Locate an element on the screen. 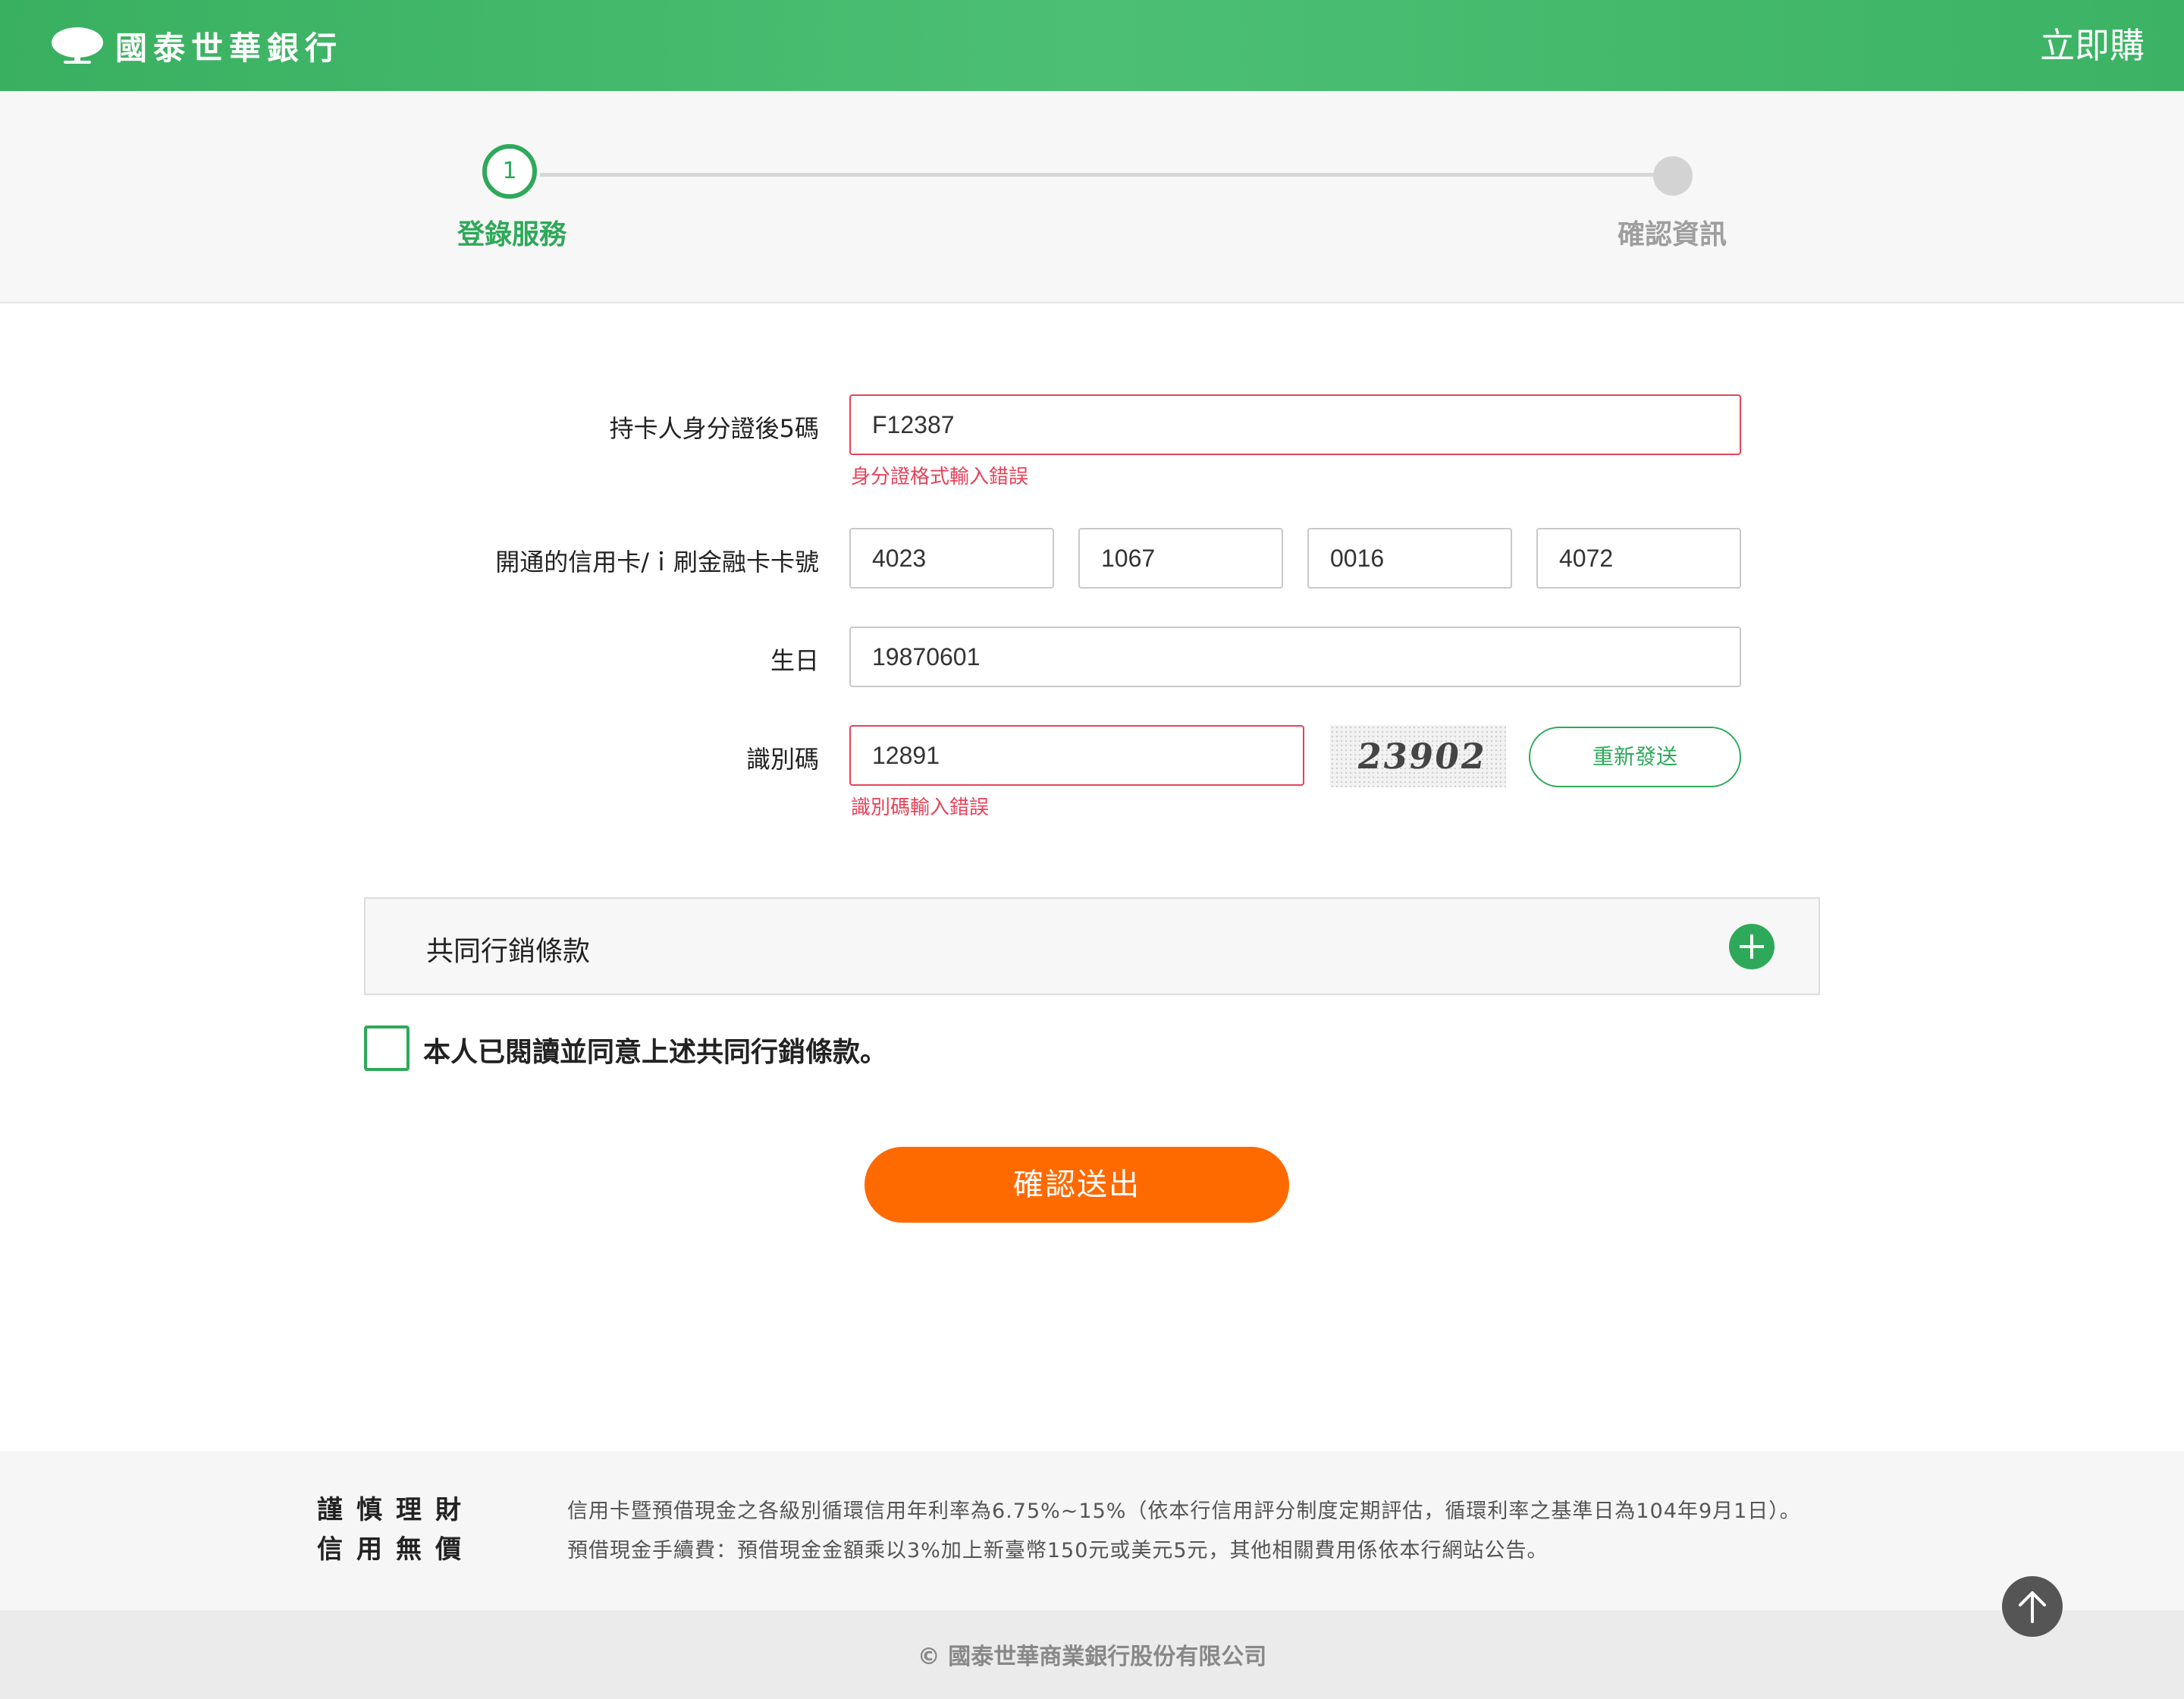 The height and width of the screenshot is (1699, 2184). id-error-message: 身分證格式輸入錯誤 is located at coordinates (940, 477).